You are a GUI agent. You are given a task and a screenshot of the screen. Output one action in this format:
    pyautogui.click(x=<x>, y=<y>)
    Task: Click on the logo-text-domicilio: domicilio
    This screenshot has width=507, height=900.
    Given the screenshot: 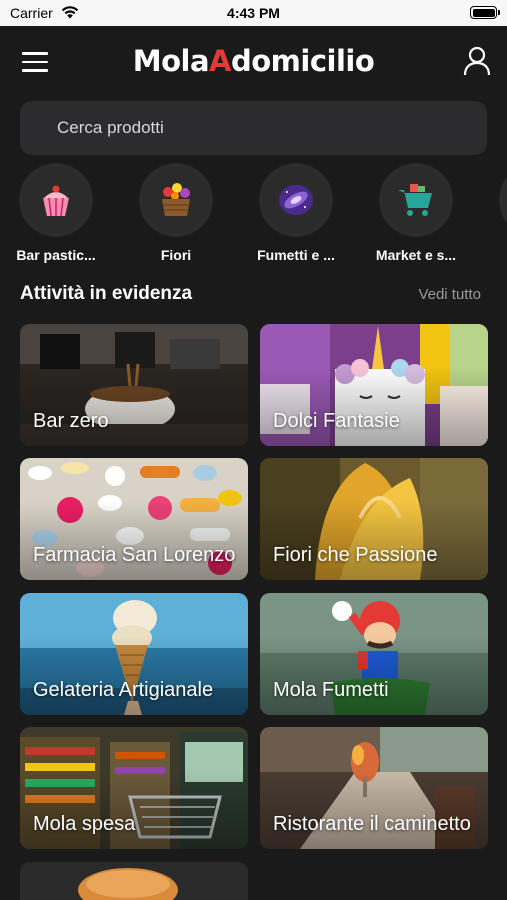 What is the action you would take?
    pyautogui.click(x=302, y=61)
    